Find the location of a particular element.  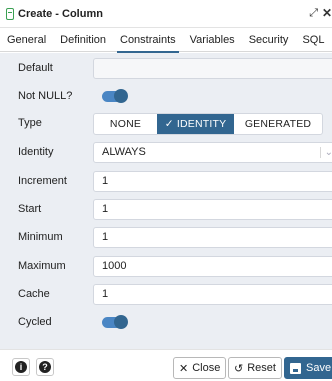

close-icon: ✕ is located at coordinates (327, 13).